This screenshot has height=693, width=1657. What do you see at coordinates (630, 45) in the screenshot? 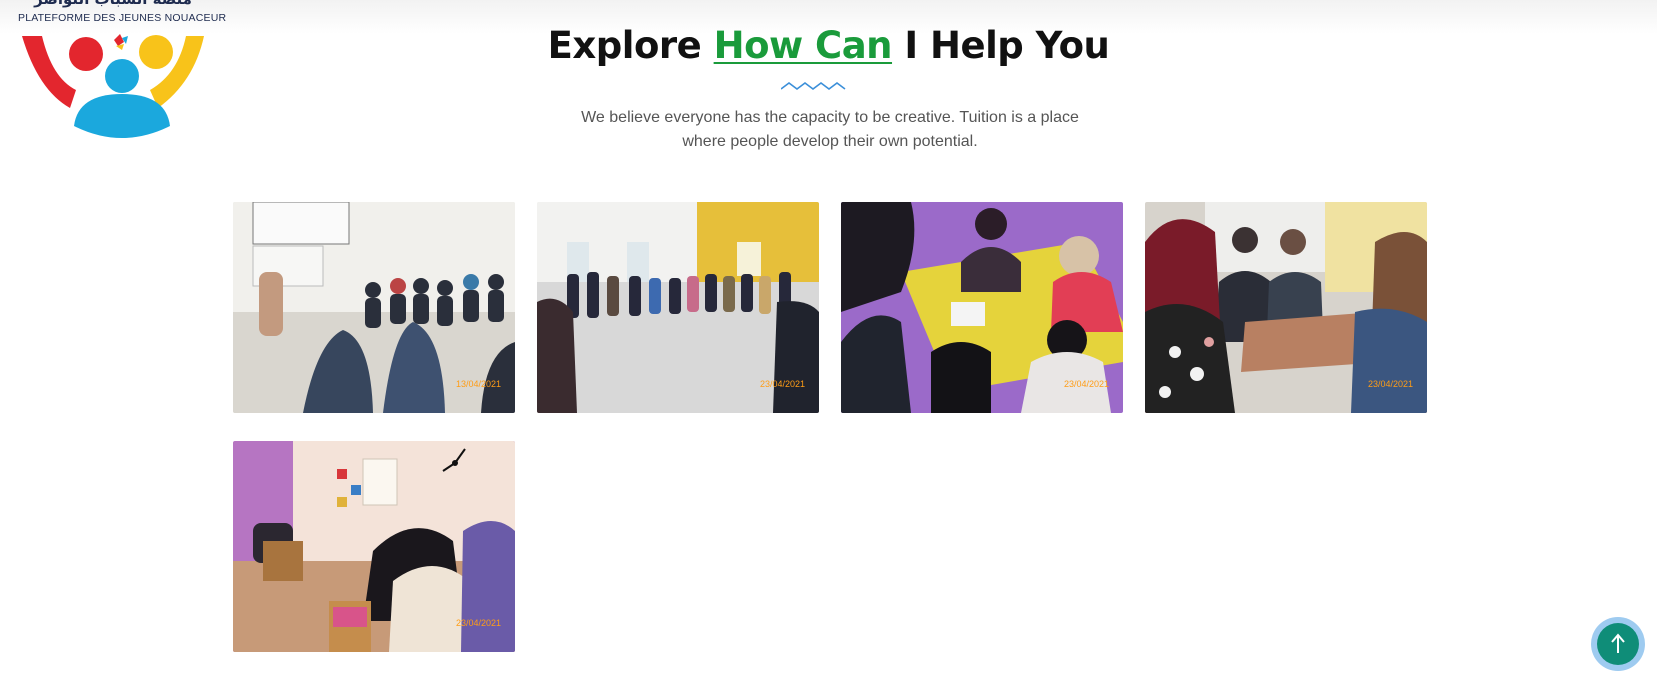
I see `title-start: Explore` at bounding box center [630, 45].